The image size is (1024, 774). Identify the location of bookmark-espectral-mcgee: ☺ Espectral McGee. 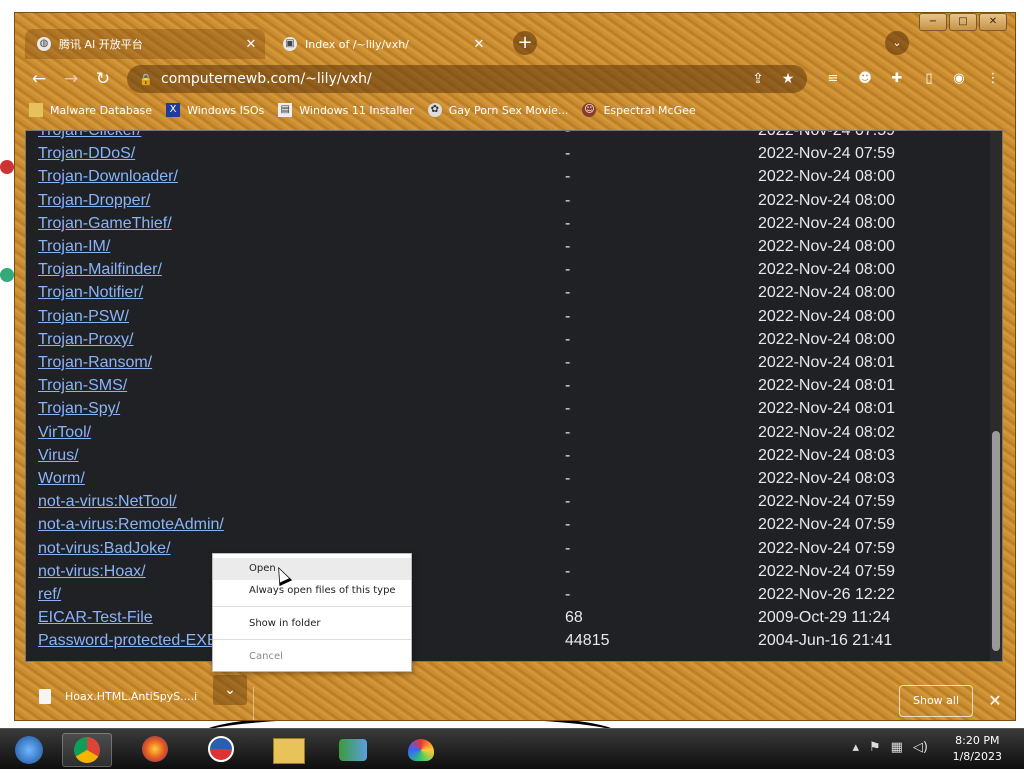
(639, 110).